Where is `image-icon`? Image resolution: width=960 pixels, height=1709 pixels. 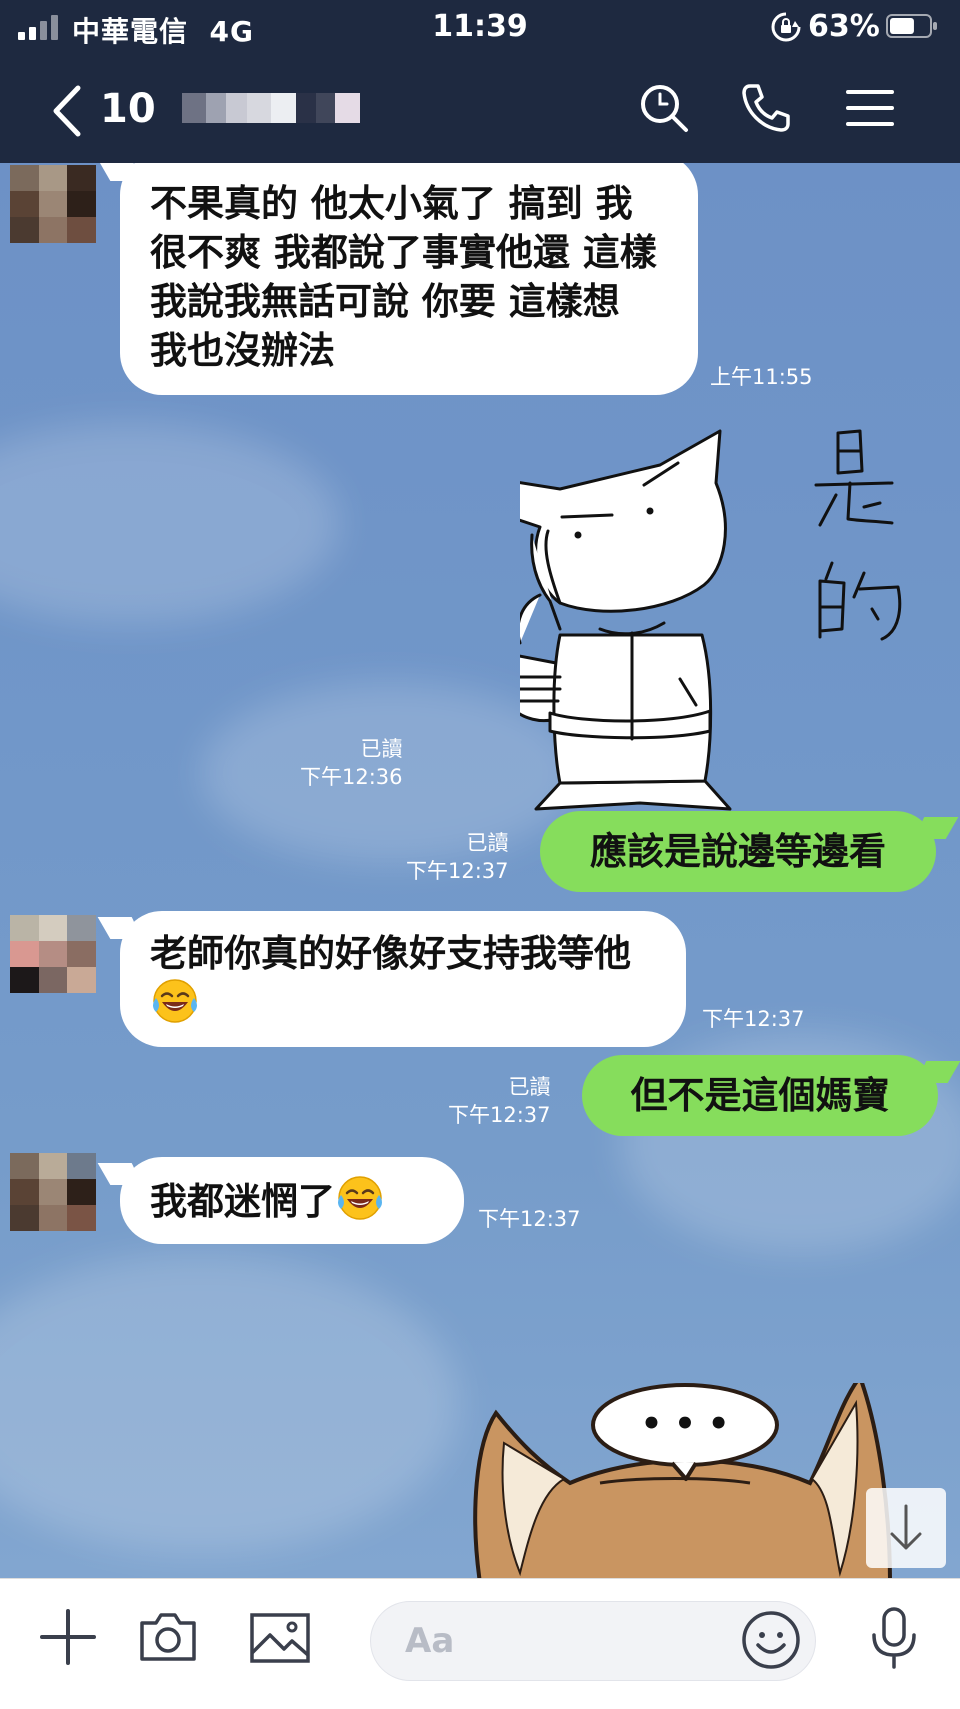
image-icon is located at coordinates (280, 1637).